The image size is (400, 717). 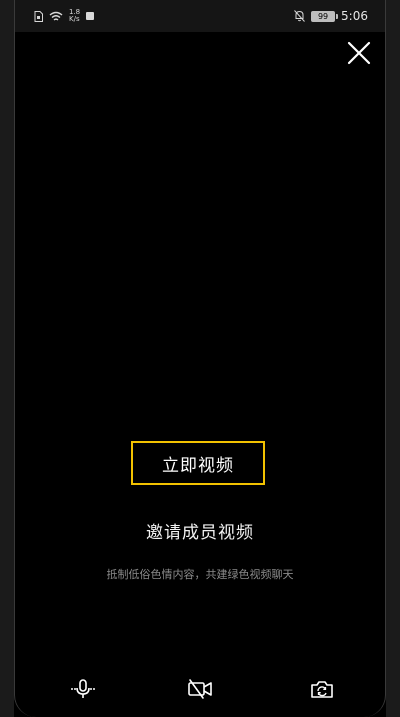 What do you see at coordinates (64, 16) in the screenshot?
I see `status-left: 1.8 K/s` at bounding box center [64, 16].